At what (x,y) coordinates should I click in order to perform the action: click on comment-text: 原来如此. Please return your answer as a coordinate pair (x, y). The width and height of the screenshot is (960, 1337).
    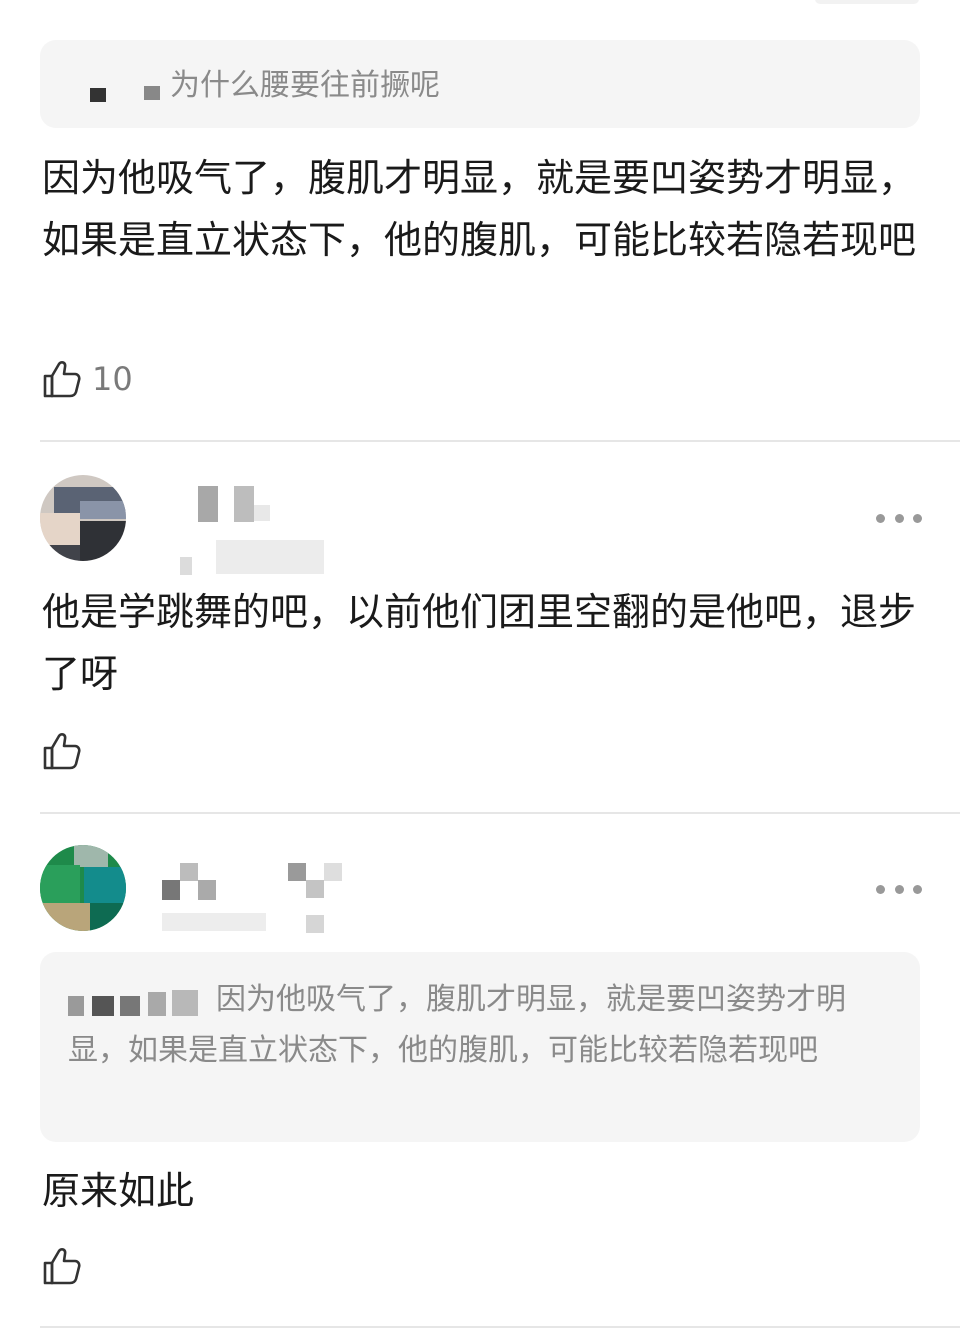
    Looking at the image, I should click on (118, 1191).